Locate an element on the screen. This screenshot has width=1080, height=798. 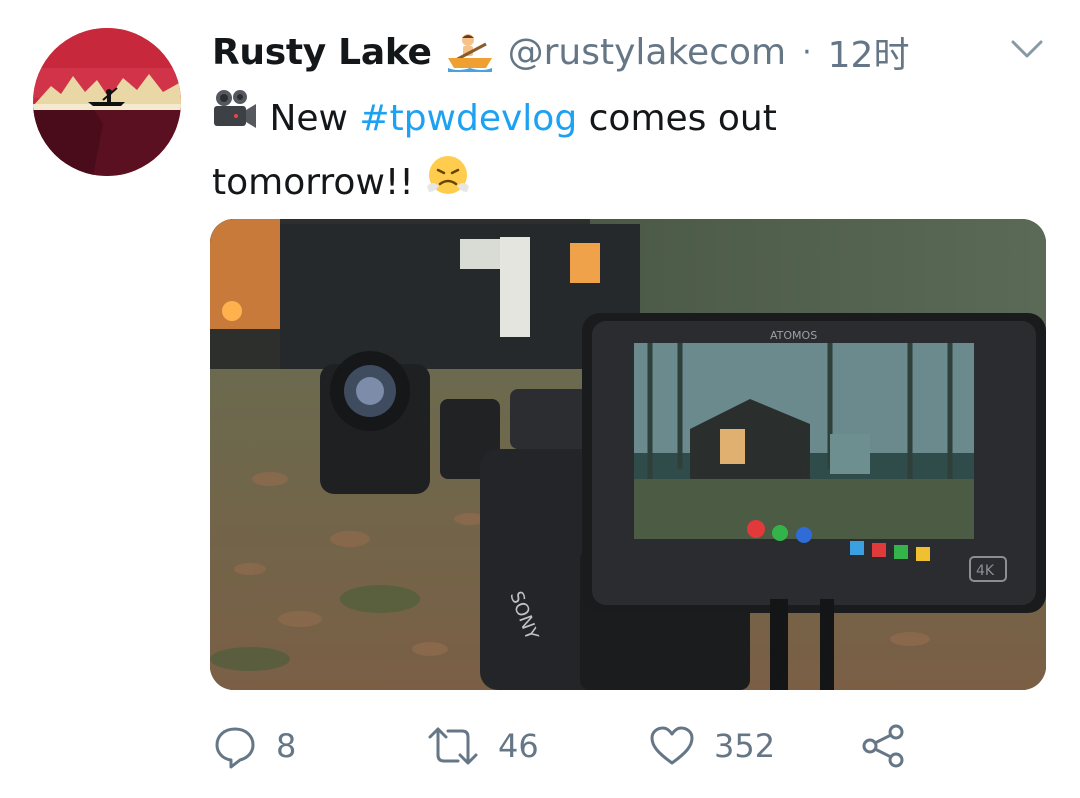
like-button: 352 is located at coordinates (711, 746).